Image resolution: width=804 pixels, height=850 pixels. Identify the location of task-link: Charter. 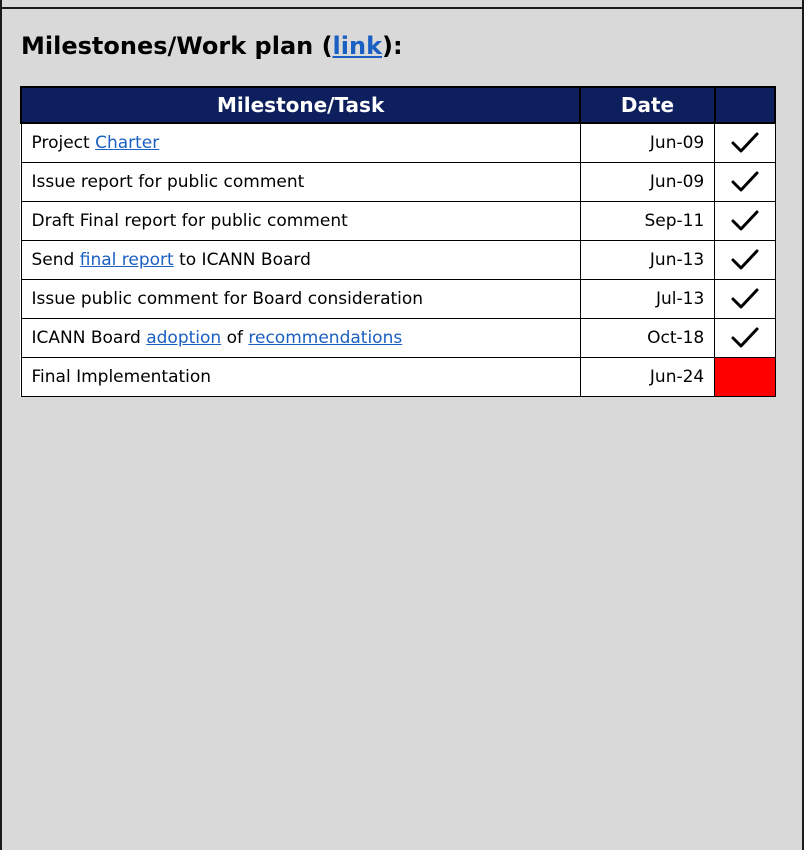
(127, 143).